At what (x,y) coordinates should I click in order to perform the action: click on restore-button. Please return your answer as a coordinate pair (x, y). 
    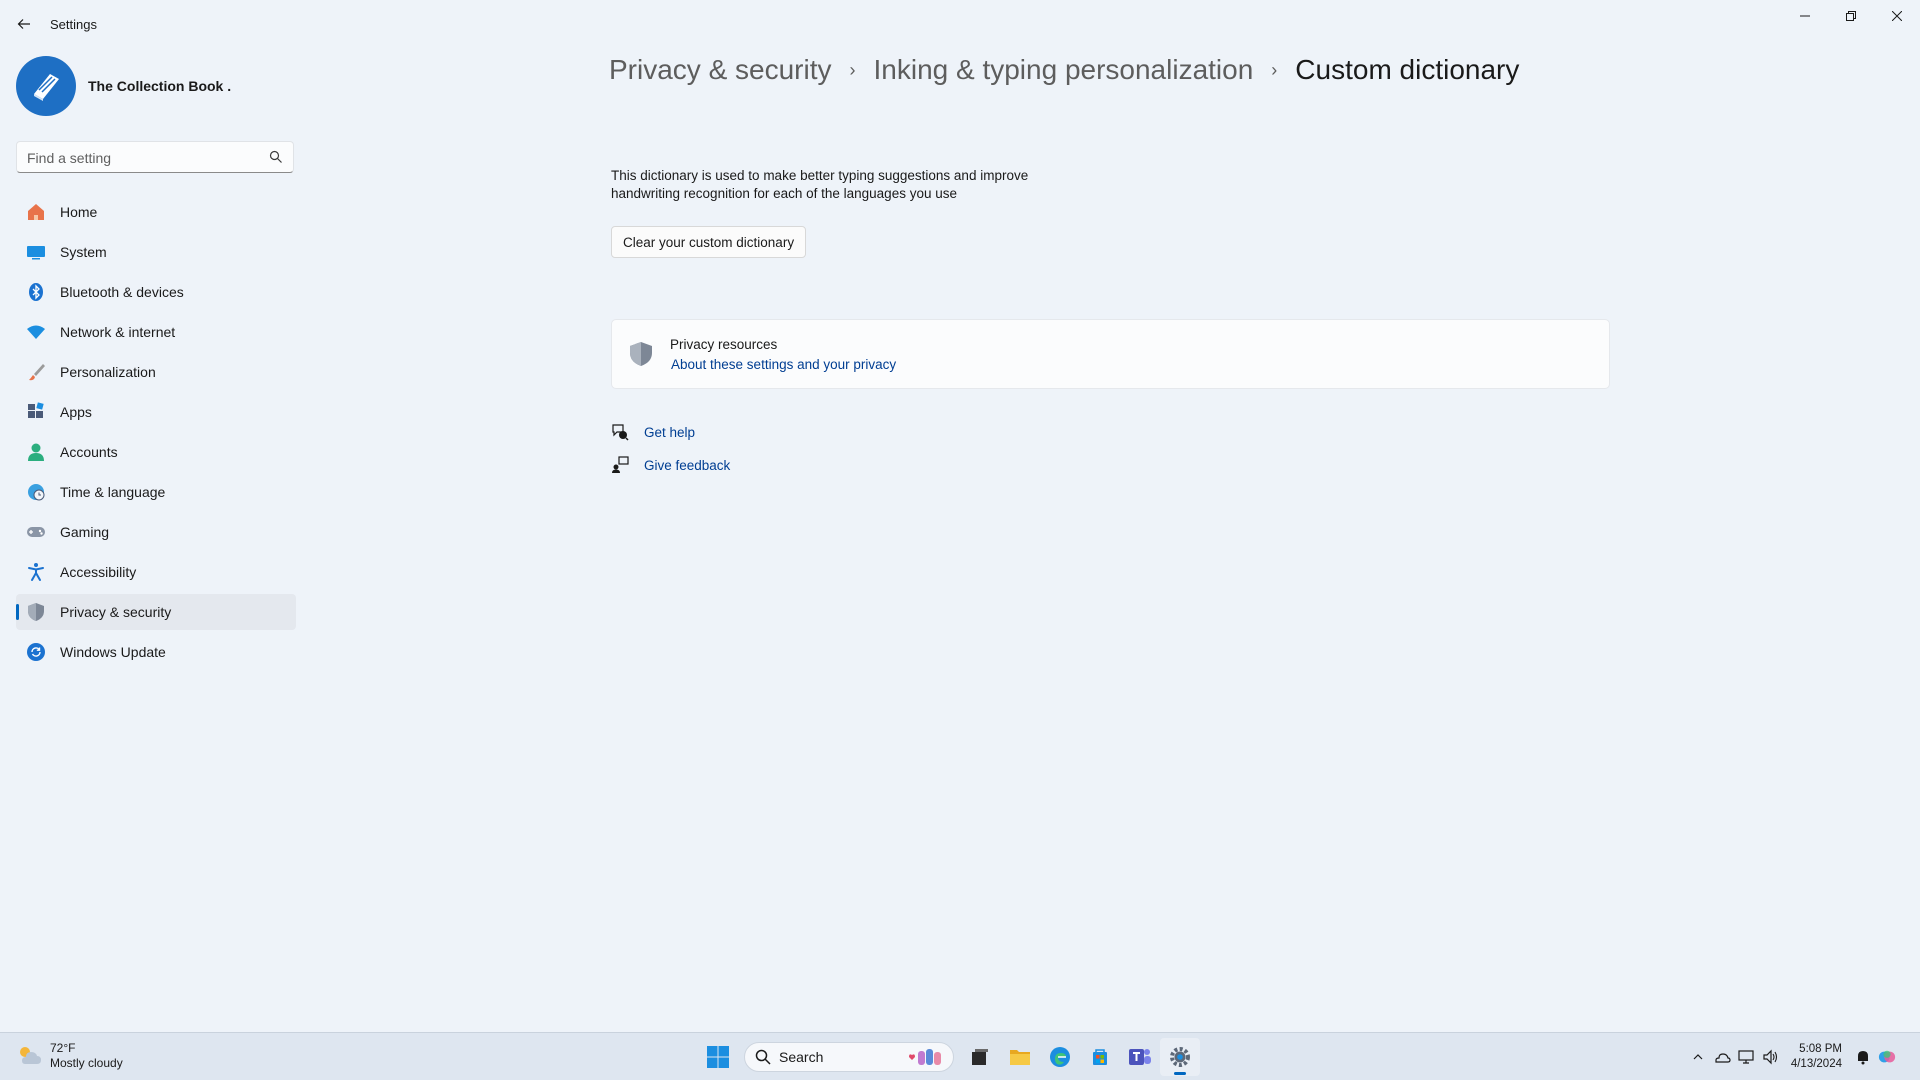
    Looking at the image, I should click on (1851, 16).